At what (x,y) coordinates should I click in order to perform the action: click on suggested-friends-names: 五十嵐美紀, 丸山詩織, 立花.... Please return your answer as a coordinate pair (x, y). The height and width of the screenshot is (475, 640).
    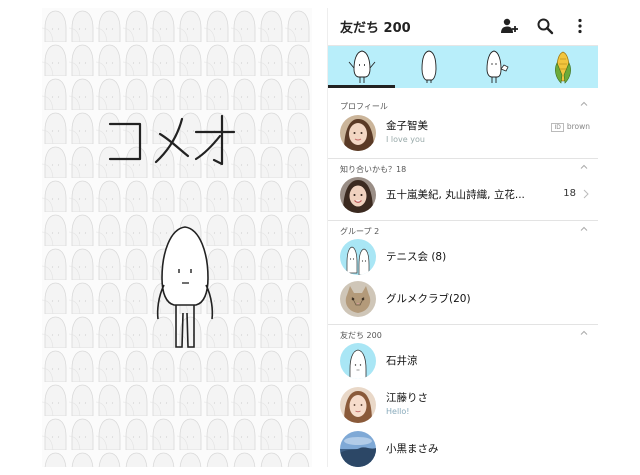
    Looking at the image, I should click on (455, 195).